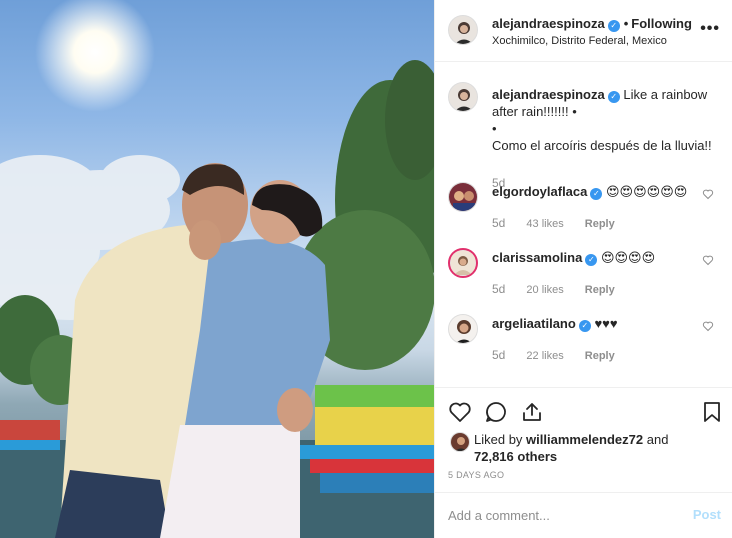 Image resolution: width=732 pixels, height=538 pixels. What do you see at coordinates (95, 56) in the screenshot?
I see `sun` at bounding box center [95, 56].